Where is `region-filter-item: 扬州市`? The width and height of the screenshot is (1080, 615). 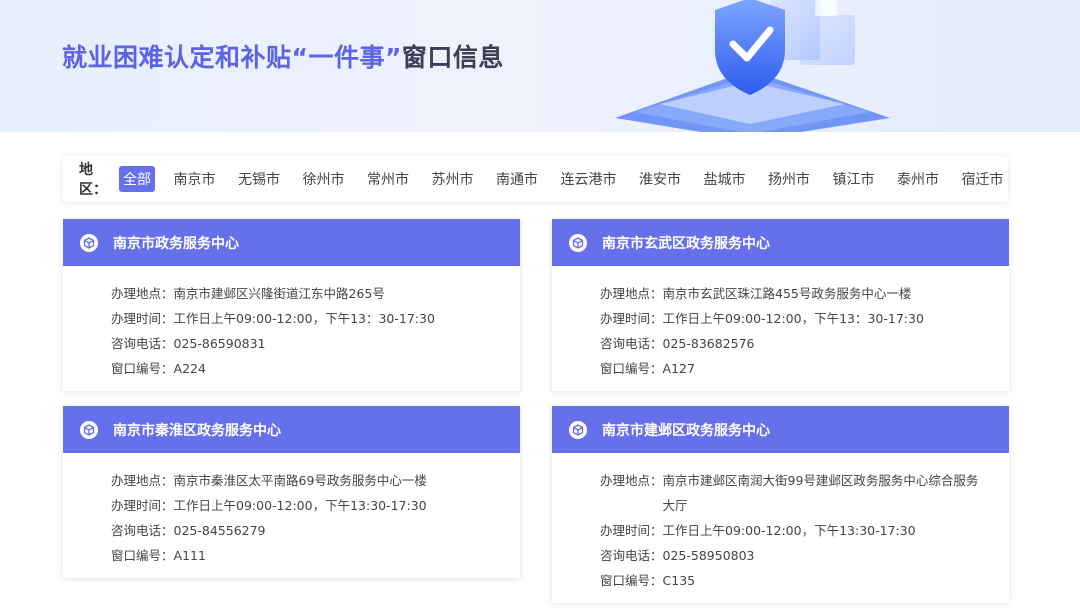 region-filter-item: 扬州市 is located at coordinates (789, 179).